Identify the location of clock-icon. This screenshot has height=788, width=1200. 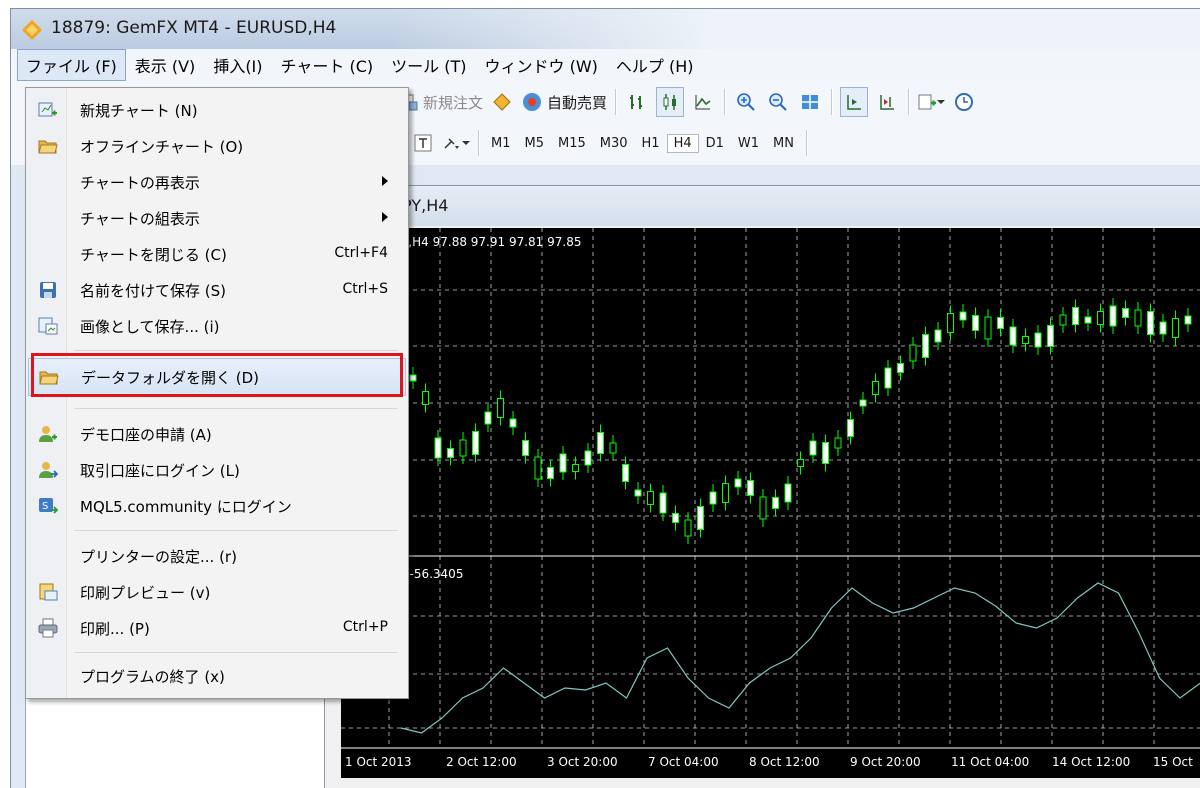
(964, 102).